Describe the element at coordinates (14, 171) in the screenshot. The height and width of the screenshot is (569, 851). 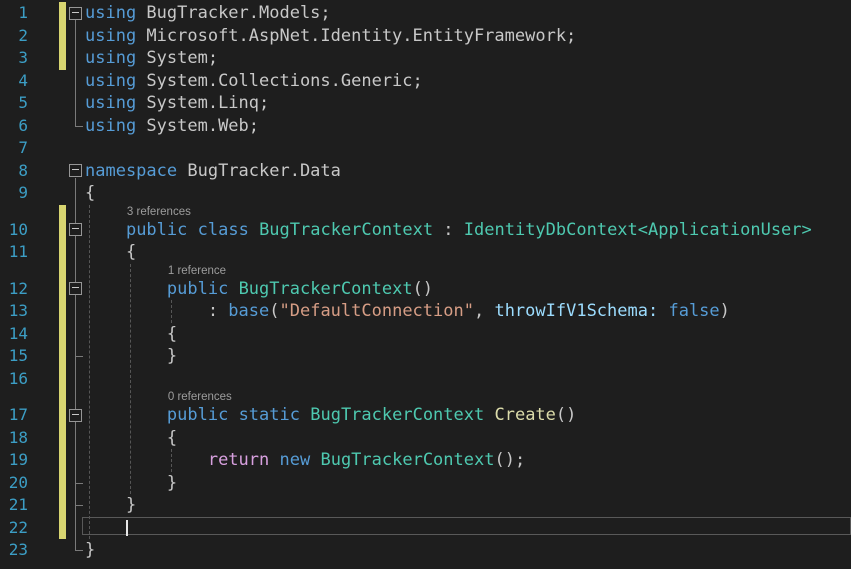
I see `line-number: 8` at that location.